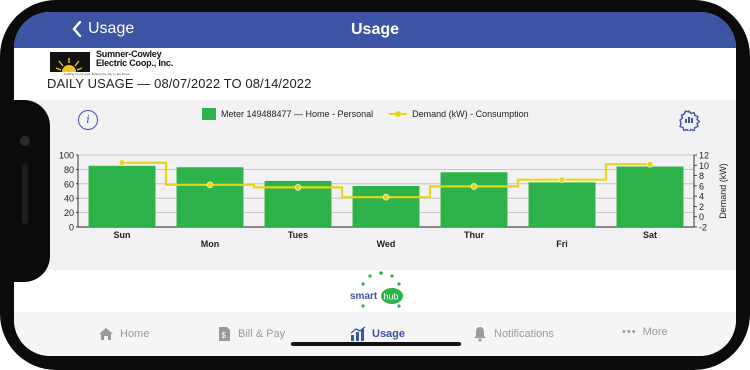 Image resolution: width=750 pixels, height=370 pixels. I want to click on chart-settings-gear-icon, so click(689, 120).